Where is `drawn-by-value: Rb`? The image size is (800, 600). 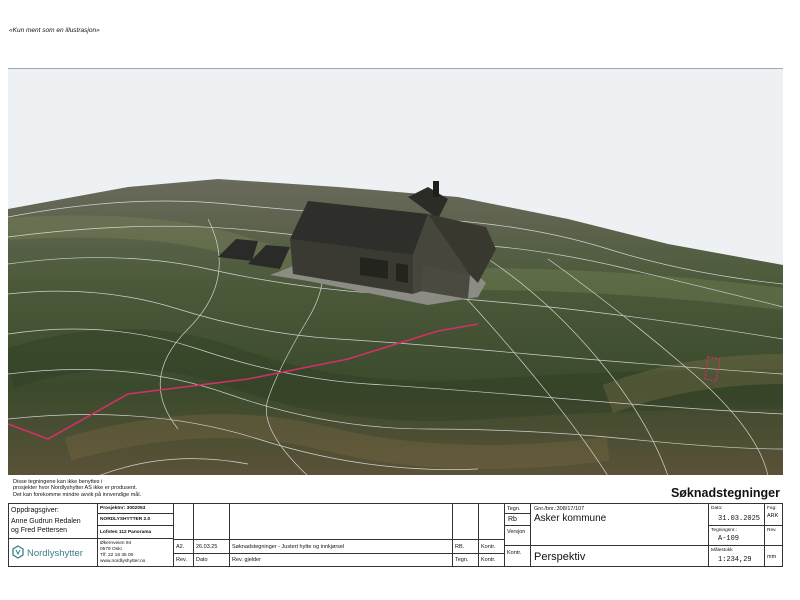
drawn-by-value: Rb is located at coordinates (512, 519).